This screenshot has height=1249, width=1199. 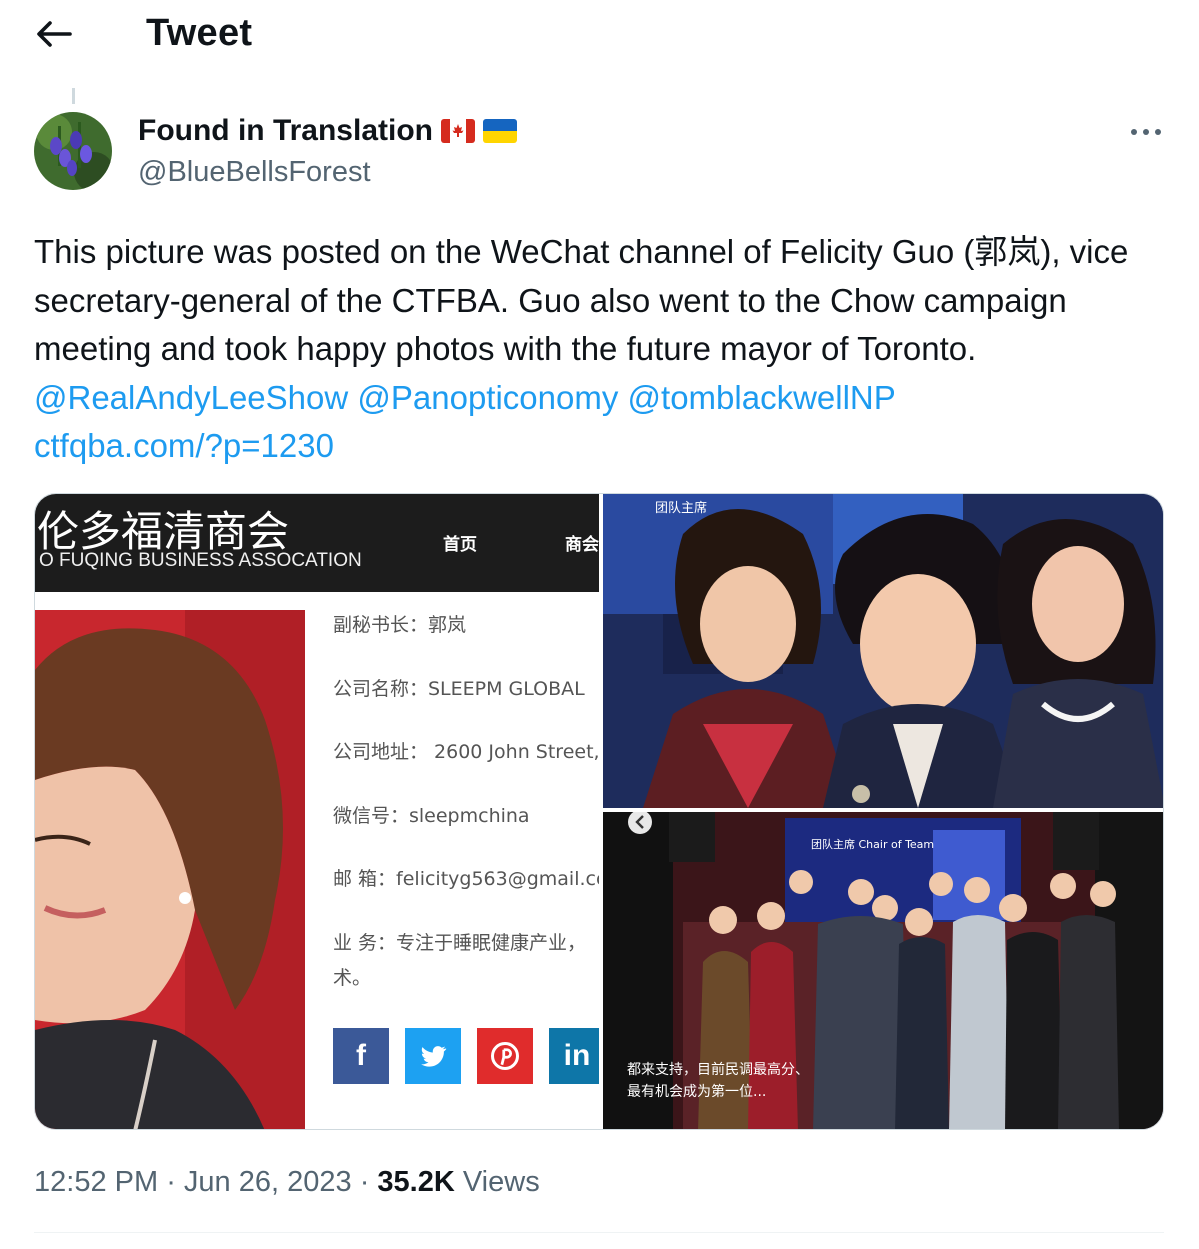 I want to click on divider, so click(x=599, y=1232).